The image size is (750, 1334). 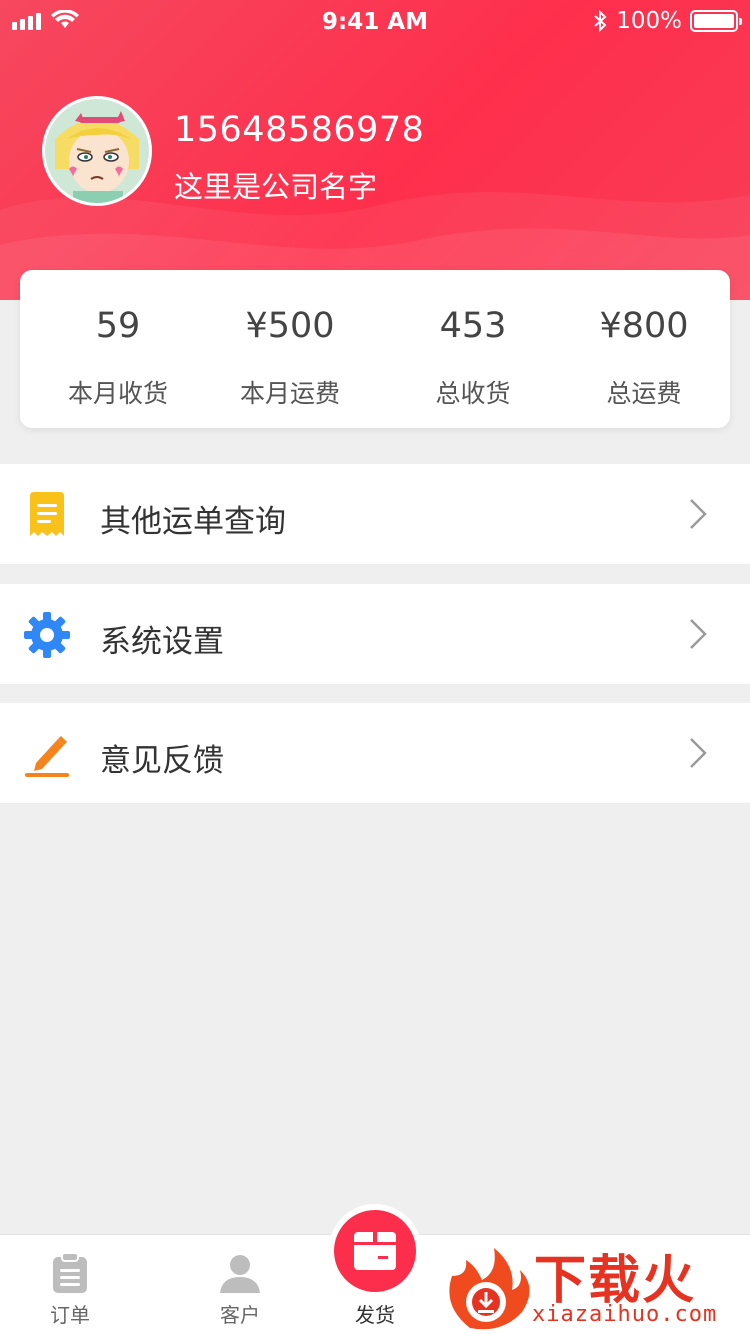 I want to click on stat-value: 59, so click(x=118, y=326).